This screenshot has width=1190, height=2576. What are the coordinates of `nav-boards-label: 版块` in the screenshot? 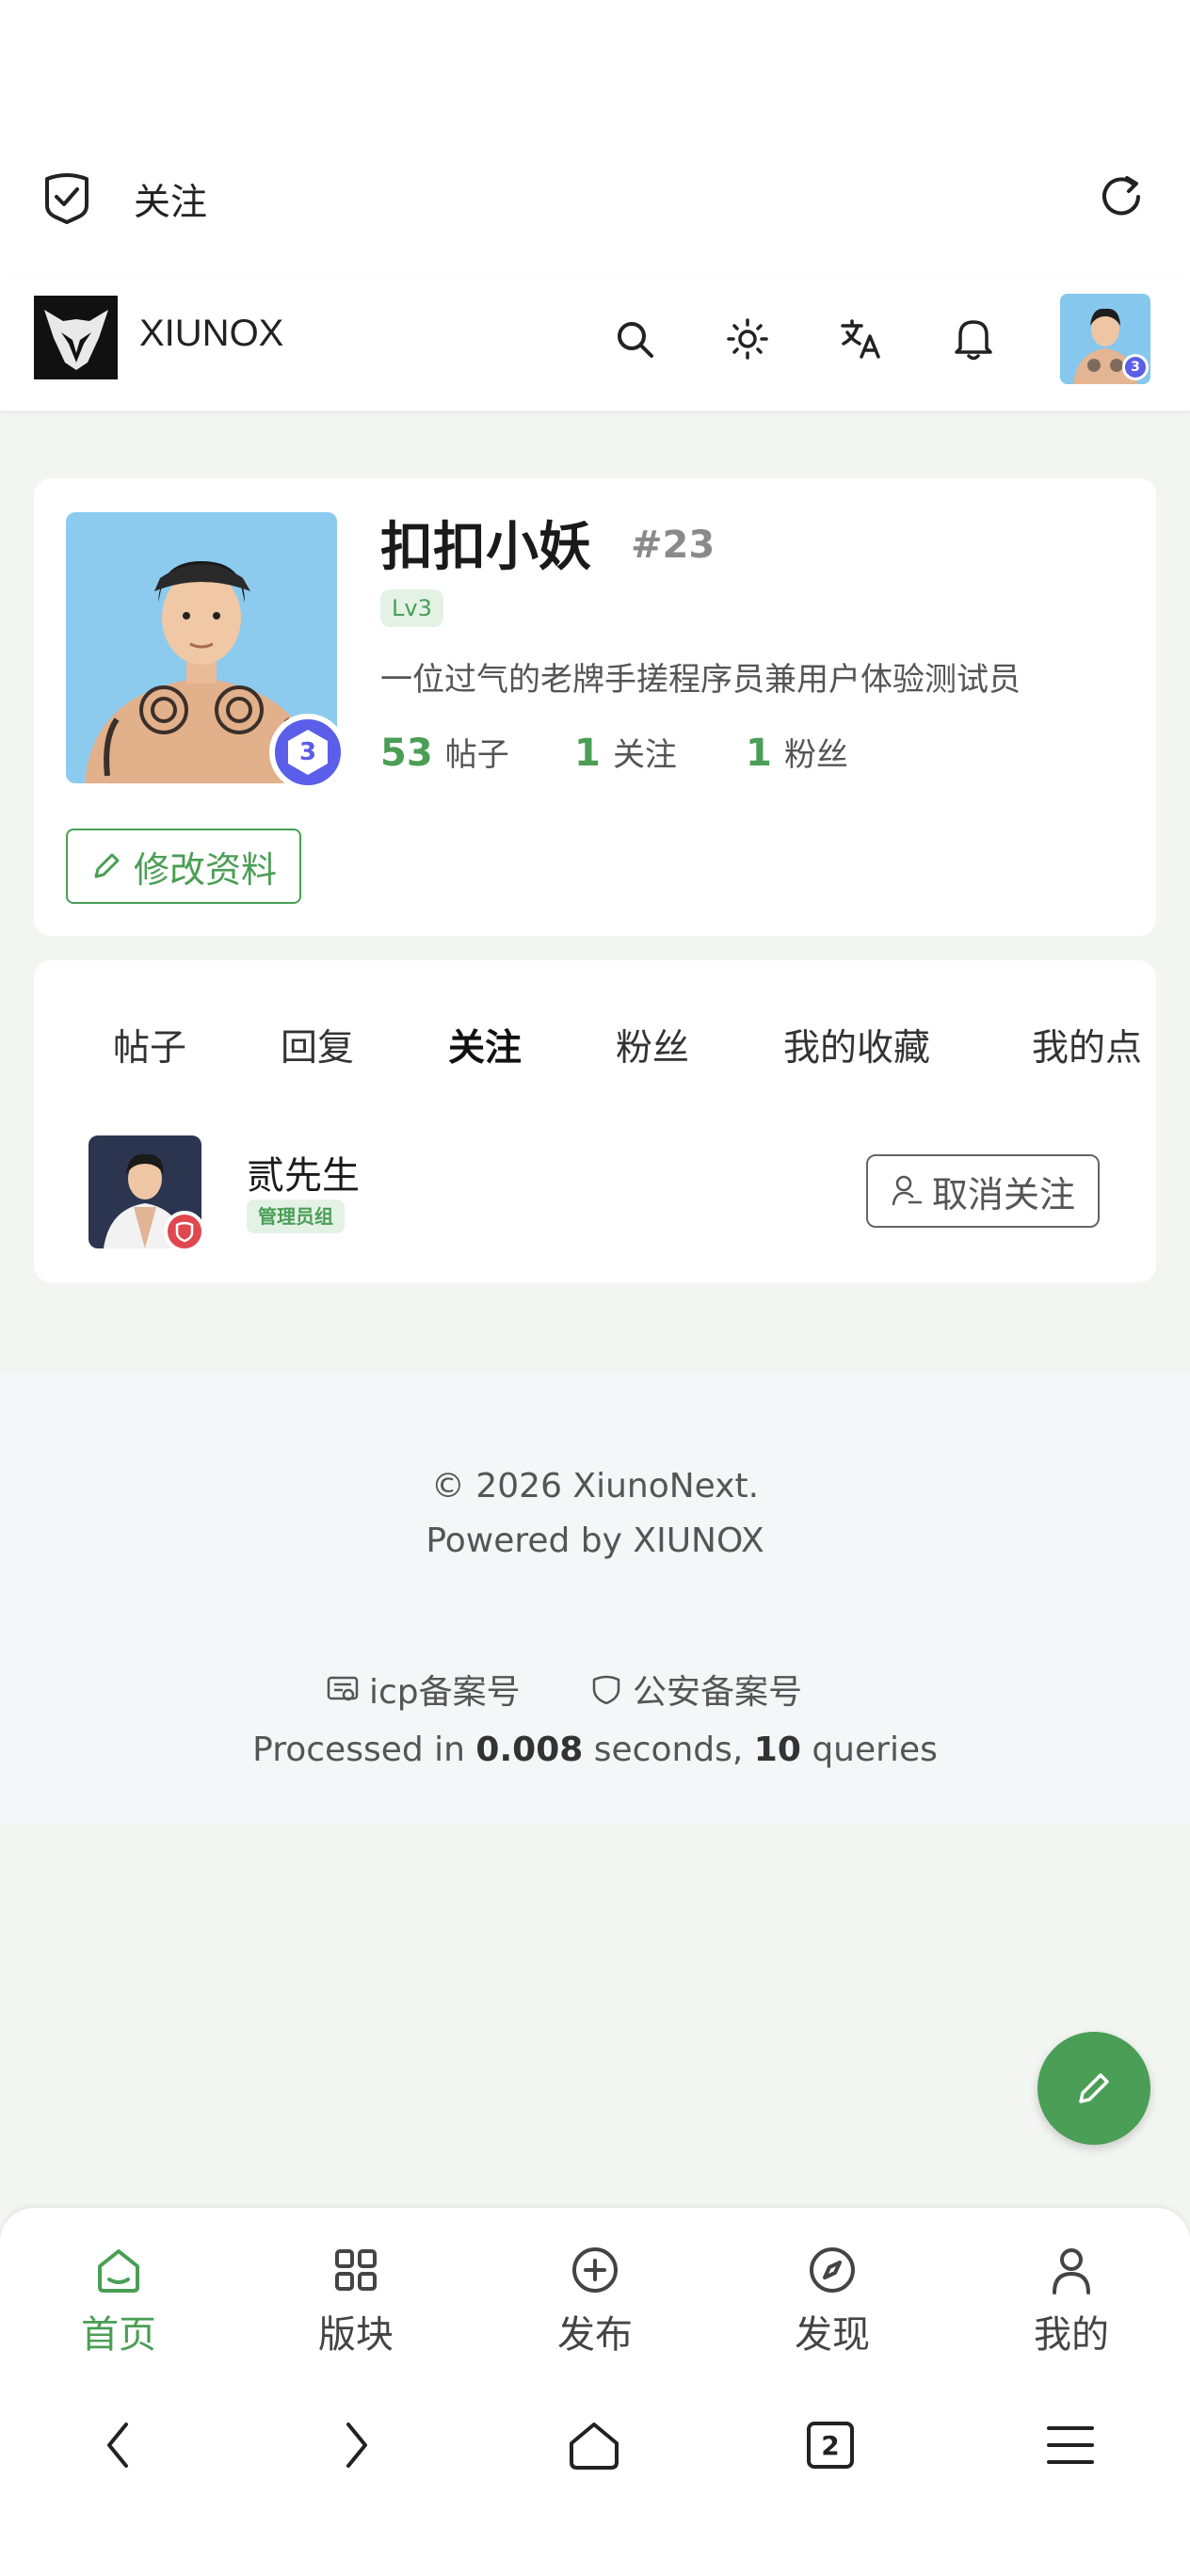 It's located at (356, 2335).